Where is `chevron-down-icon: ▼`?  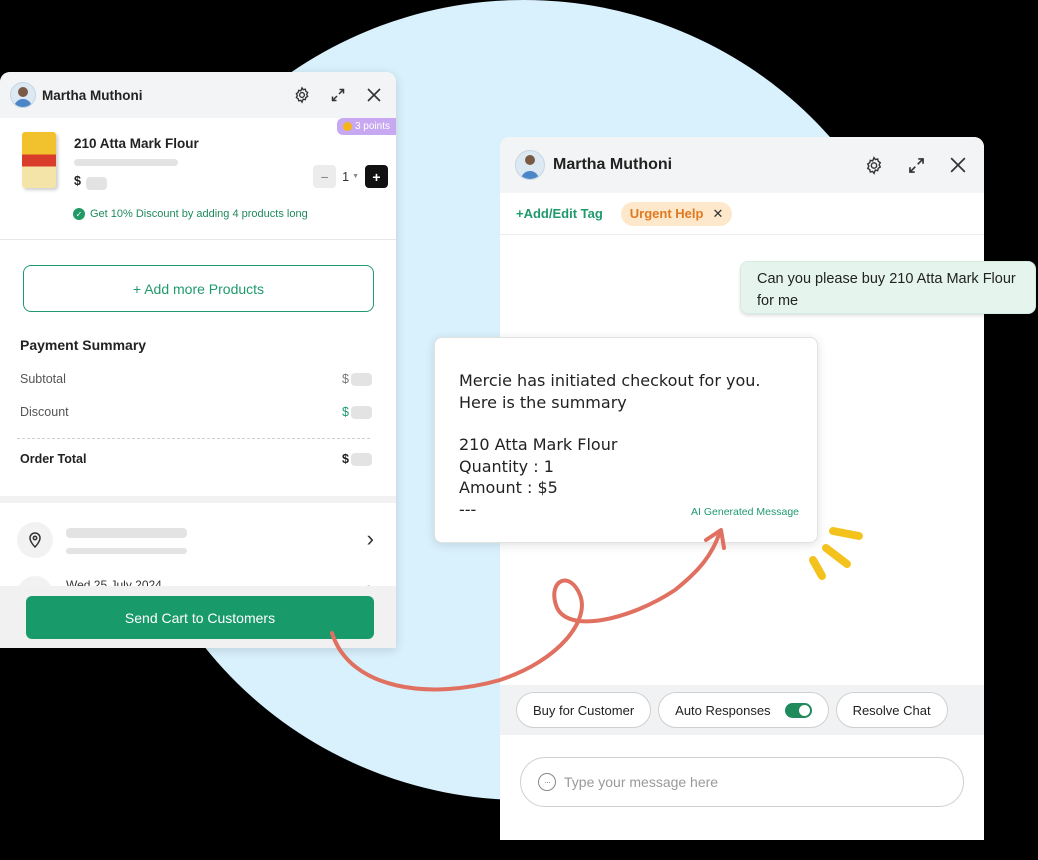
chevron-down-icon: ▼ is located at coordinates (355, 176).